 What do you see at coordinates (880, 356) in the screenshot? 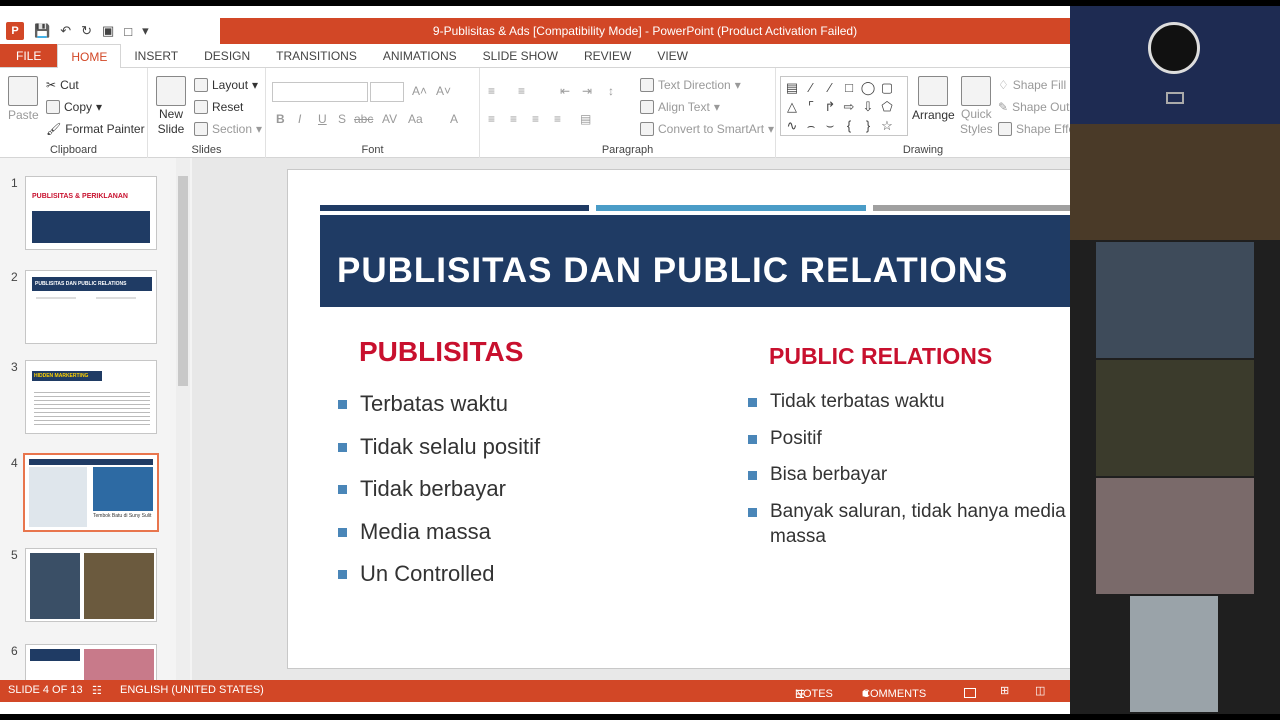
I see `right-column-title: PUBLIC RELATIONS` at bounding box center [880, 356].